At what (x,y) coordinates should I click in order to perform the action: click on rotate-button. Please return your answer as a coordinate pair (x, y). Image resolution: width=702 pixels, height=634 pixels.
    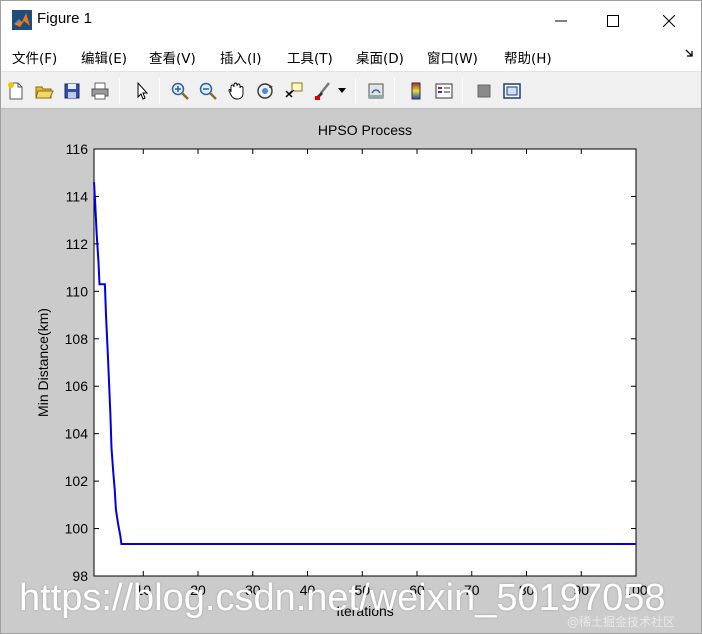
    Looking at the image, I should click on (265, 91).